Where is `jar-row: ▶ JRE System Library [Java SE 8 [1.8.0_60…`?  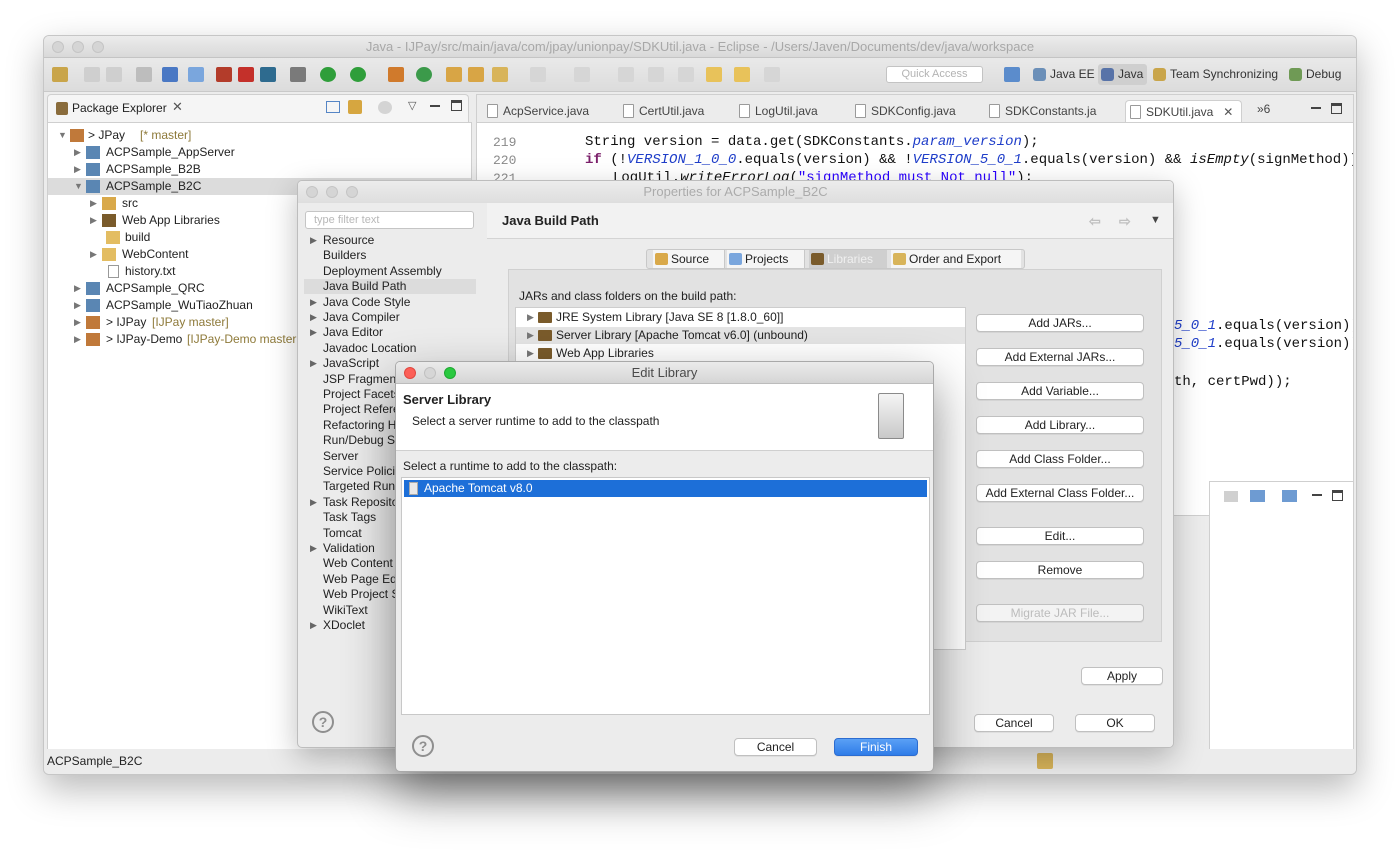 jar-row: ▶ JRE System Library [Java SE 8 [1.8.0_60… is located at coordinates (740, 317).